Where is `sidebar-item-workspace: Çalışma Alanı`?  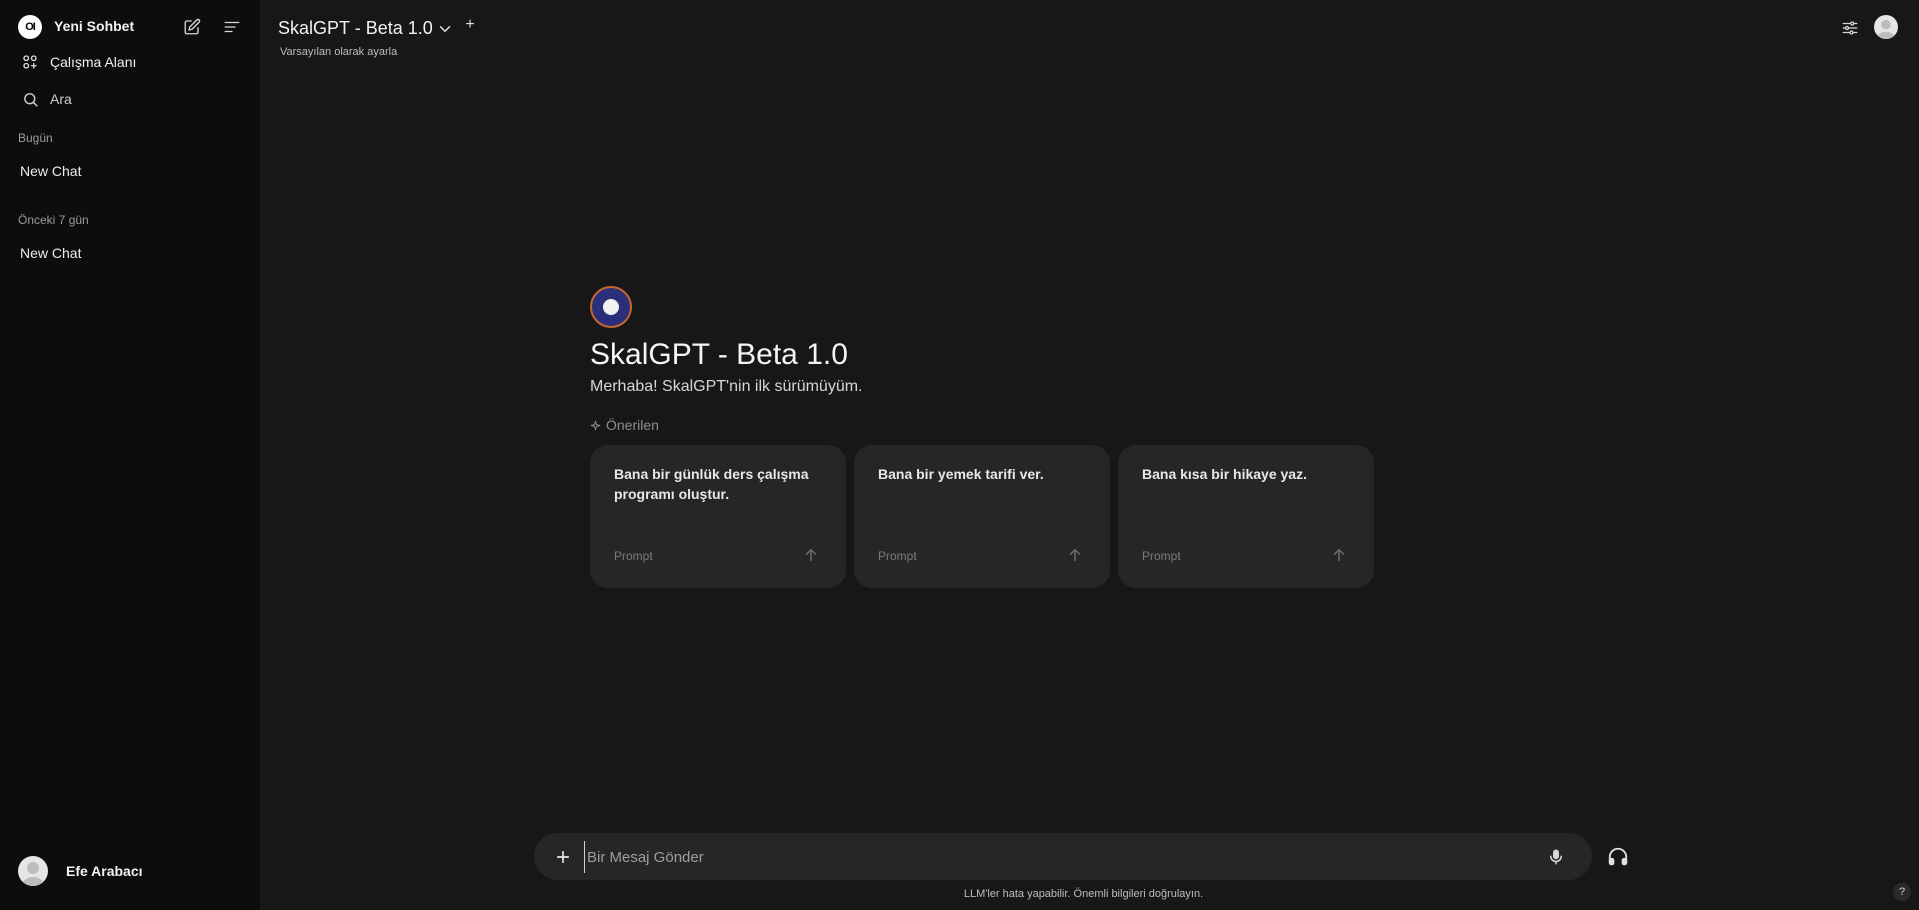
sidebar-item-workspace: Çalışma Alanı is located at coordinates (130, 62).